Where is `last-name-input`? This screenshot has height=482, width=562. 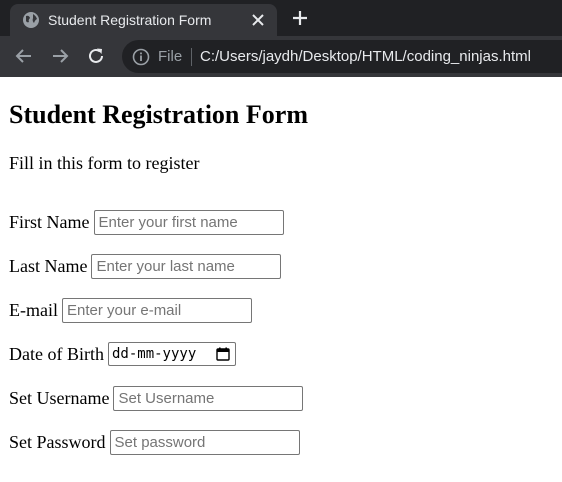
last-name-input is located at coordinates (186, 266).